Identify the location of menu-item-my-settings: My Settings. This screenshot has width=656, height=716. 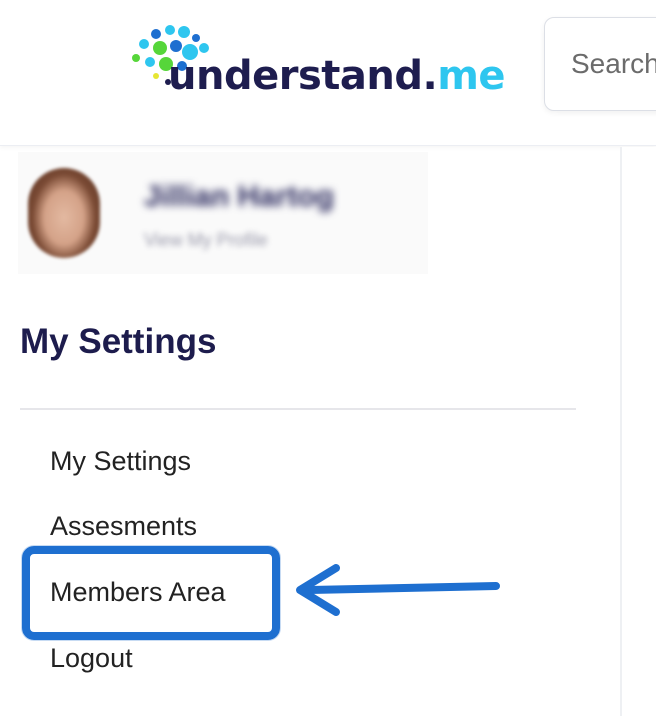
(120, 461).